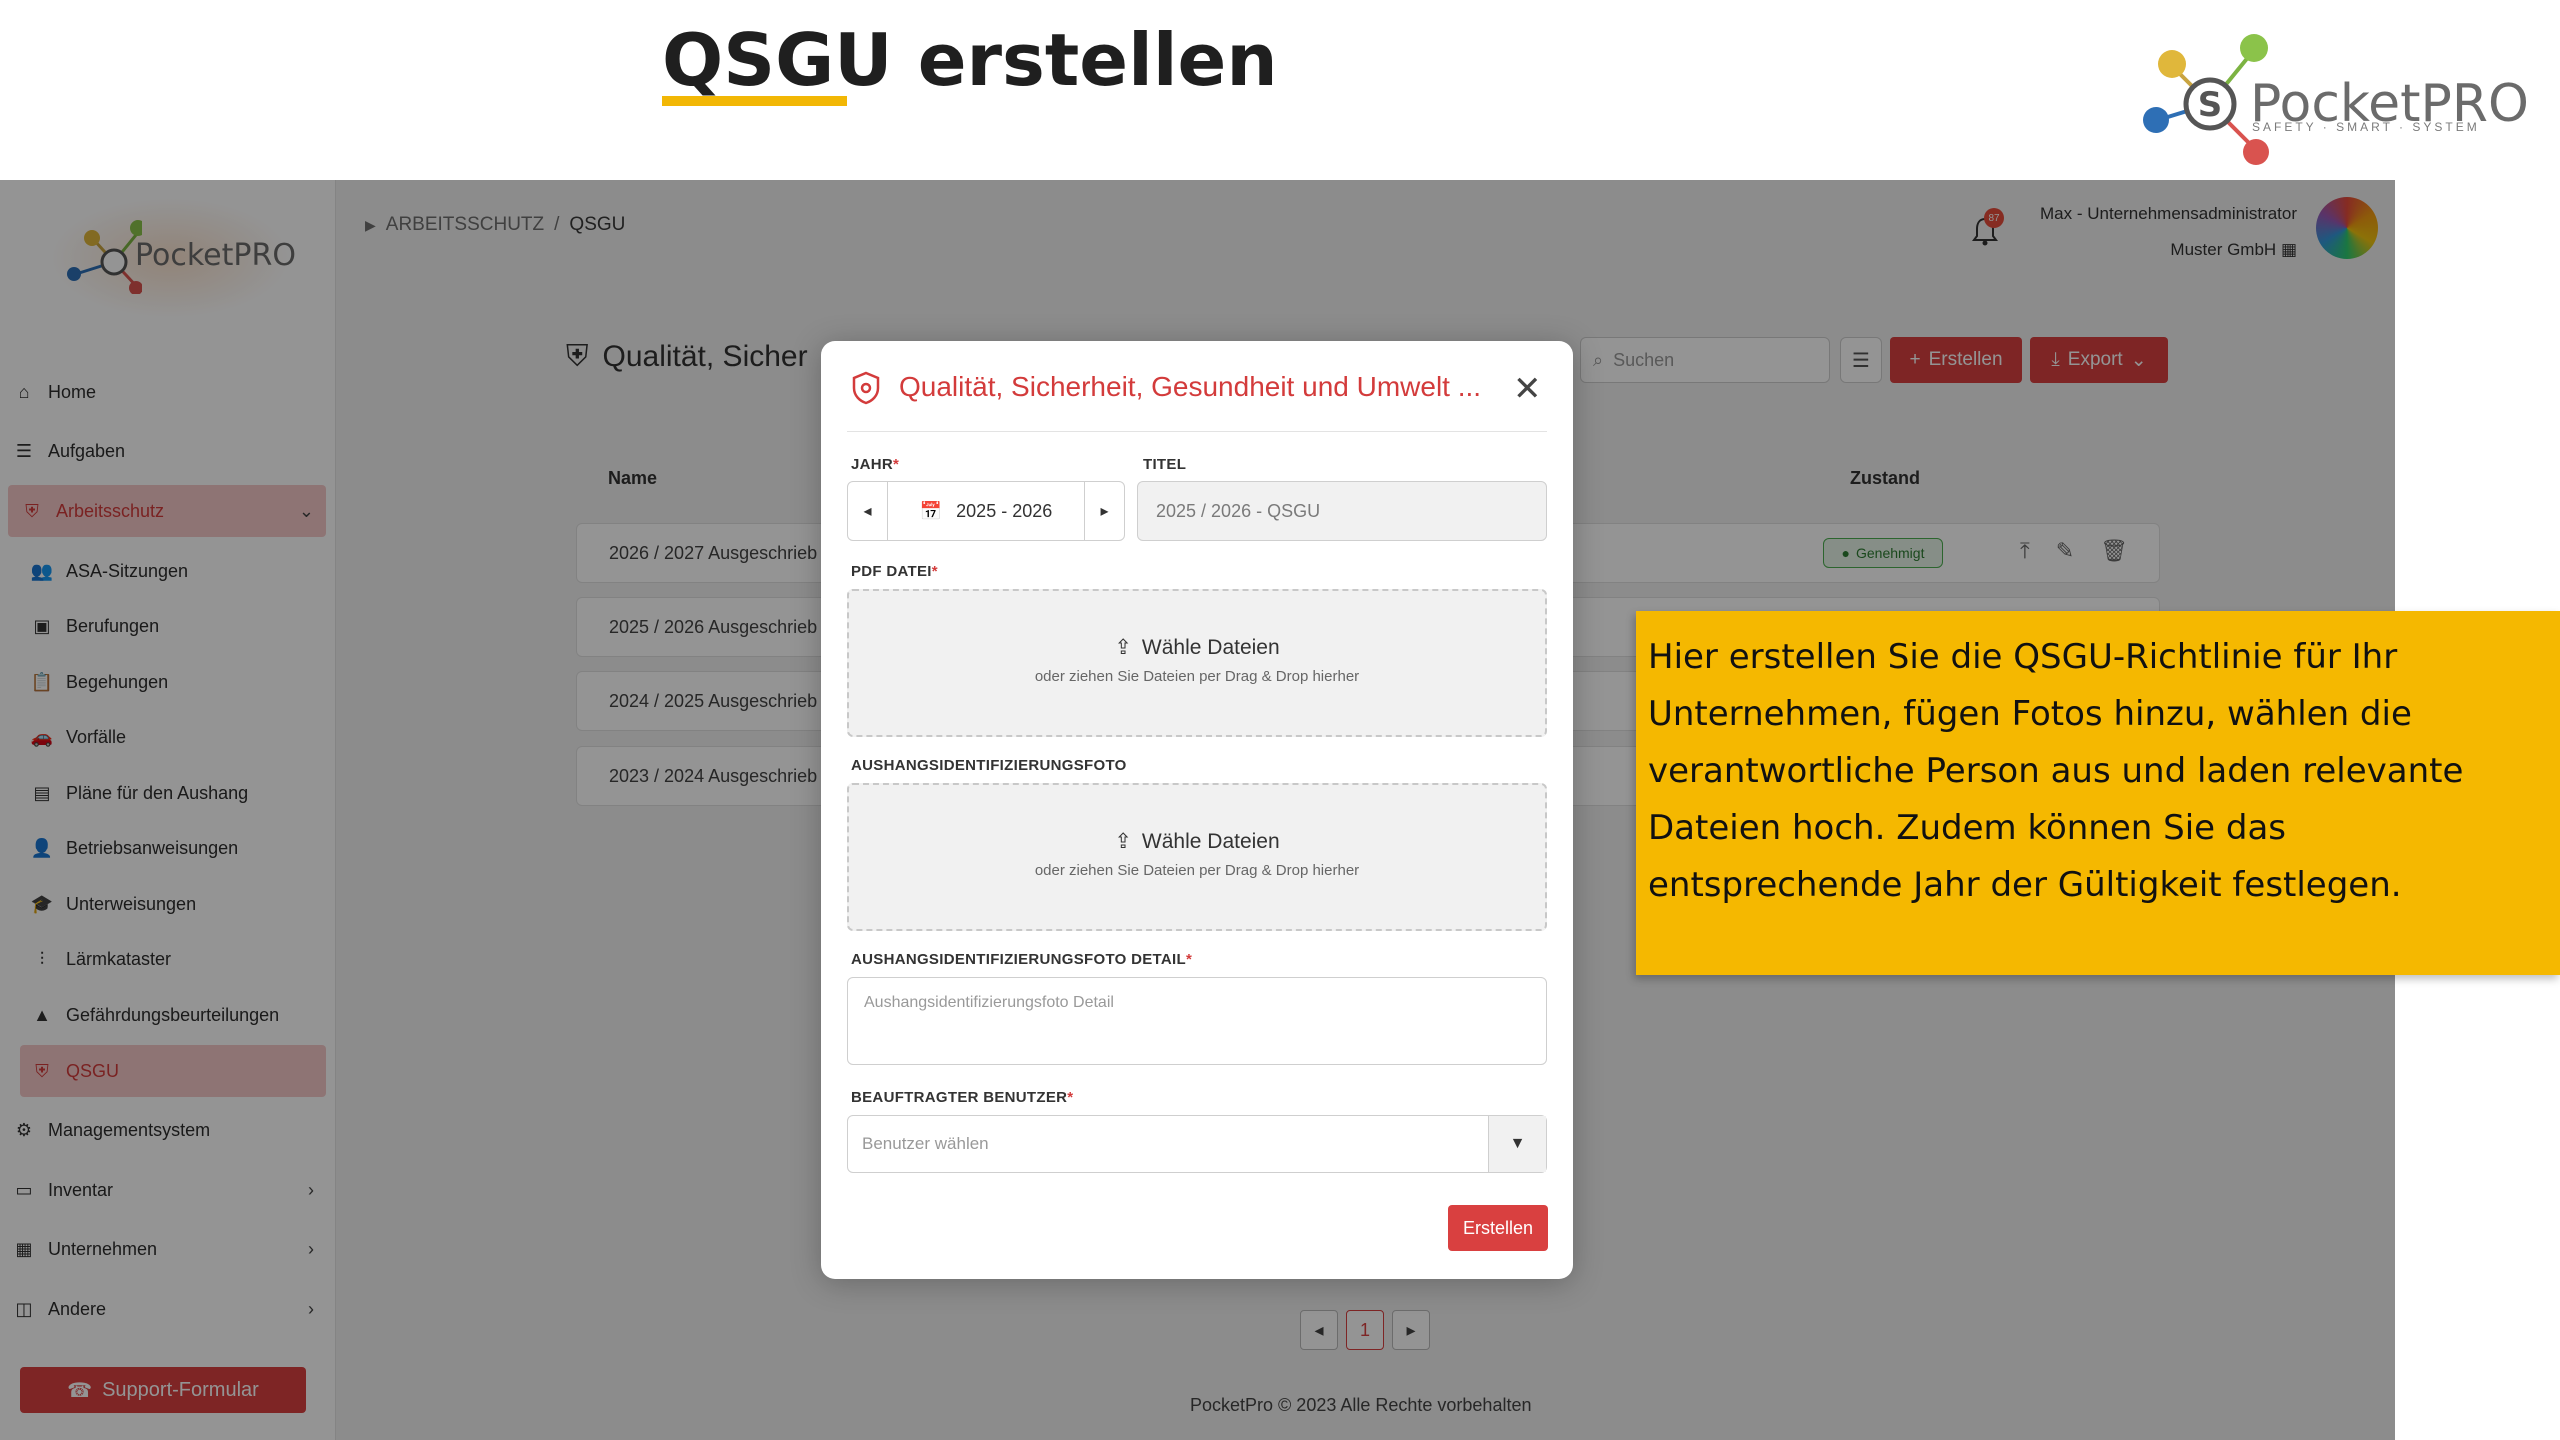 This screenshot has height=1440, width=2560. What do you see at coordinates (925, 1143) in the screenshot?
I see `select-placeholder: Benutzer wählen` at bounding box center [925, 1143].